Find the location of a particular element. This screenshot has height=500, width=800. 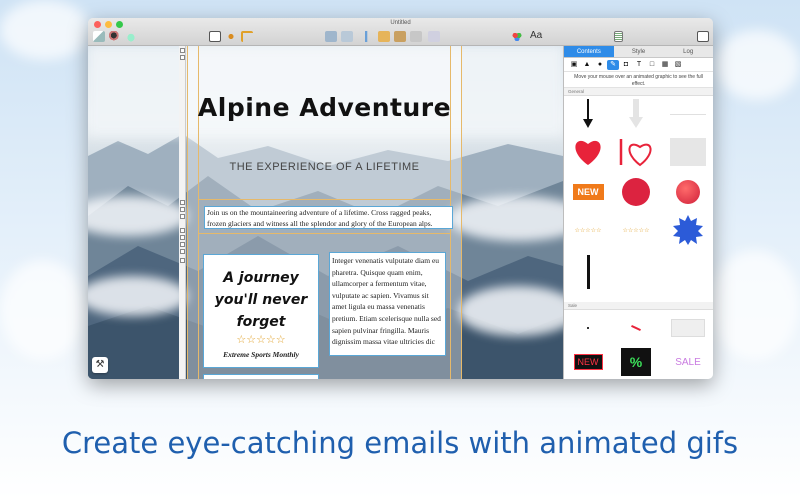

sale-graphics-grid: NEW % SALE is located at coordinates (638, 344).